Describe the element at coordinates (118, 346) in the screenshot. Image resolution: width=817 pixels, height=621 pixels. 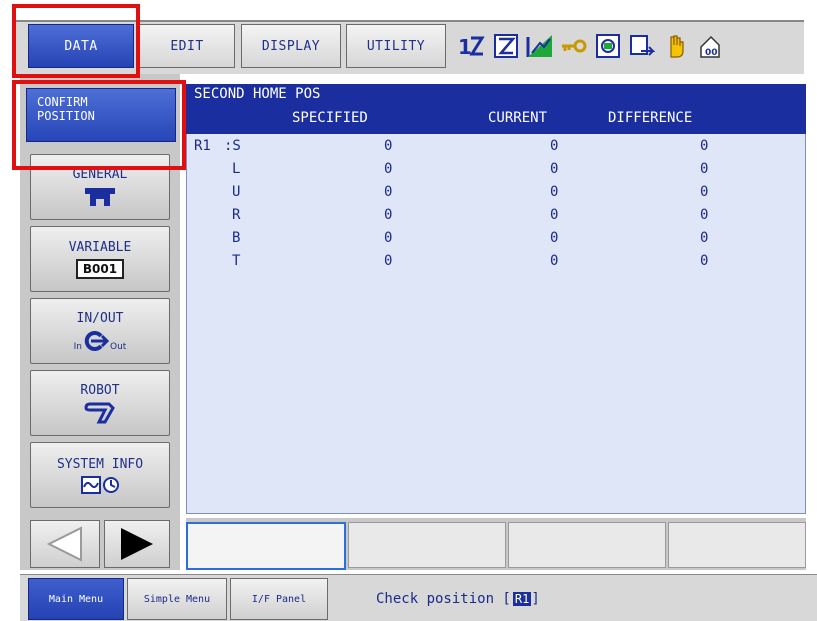
I see `inout-out-label: Out` at that location.